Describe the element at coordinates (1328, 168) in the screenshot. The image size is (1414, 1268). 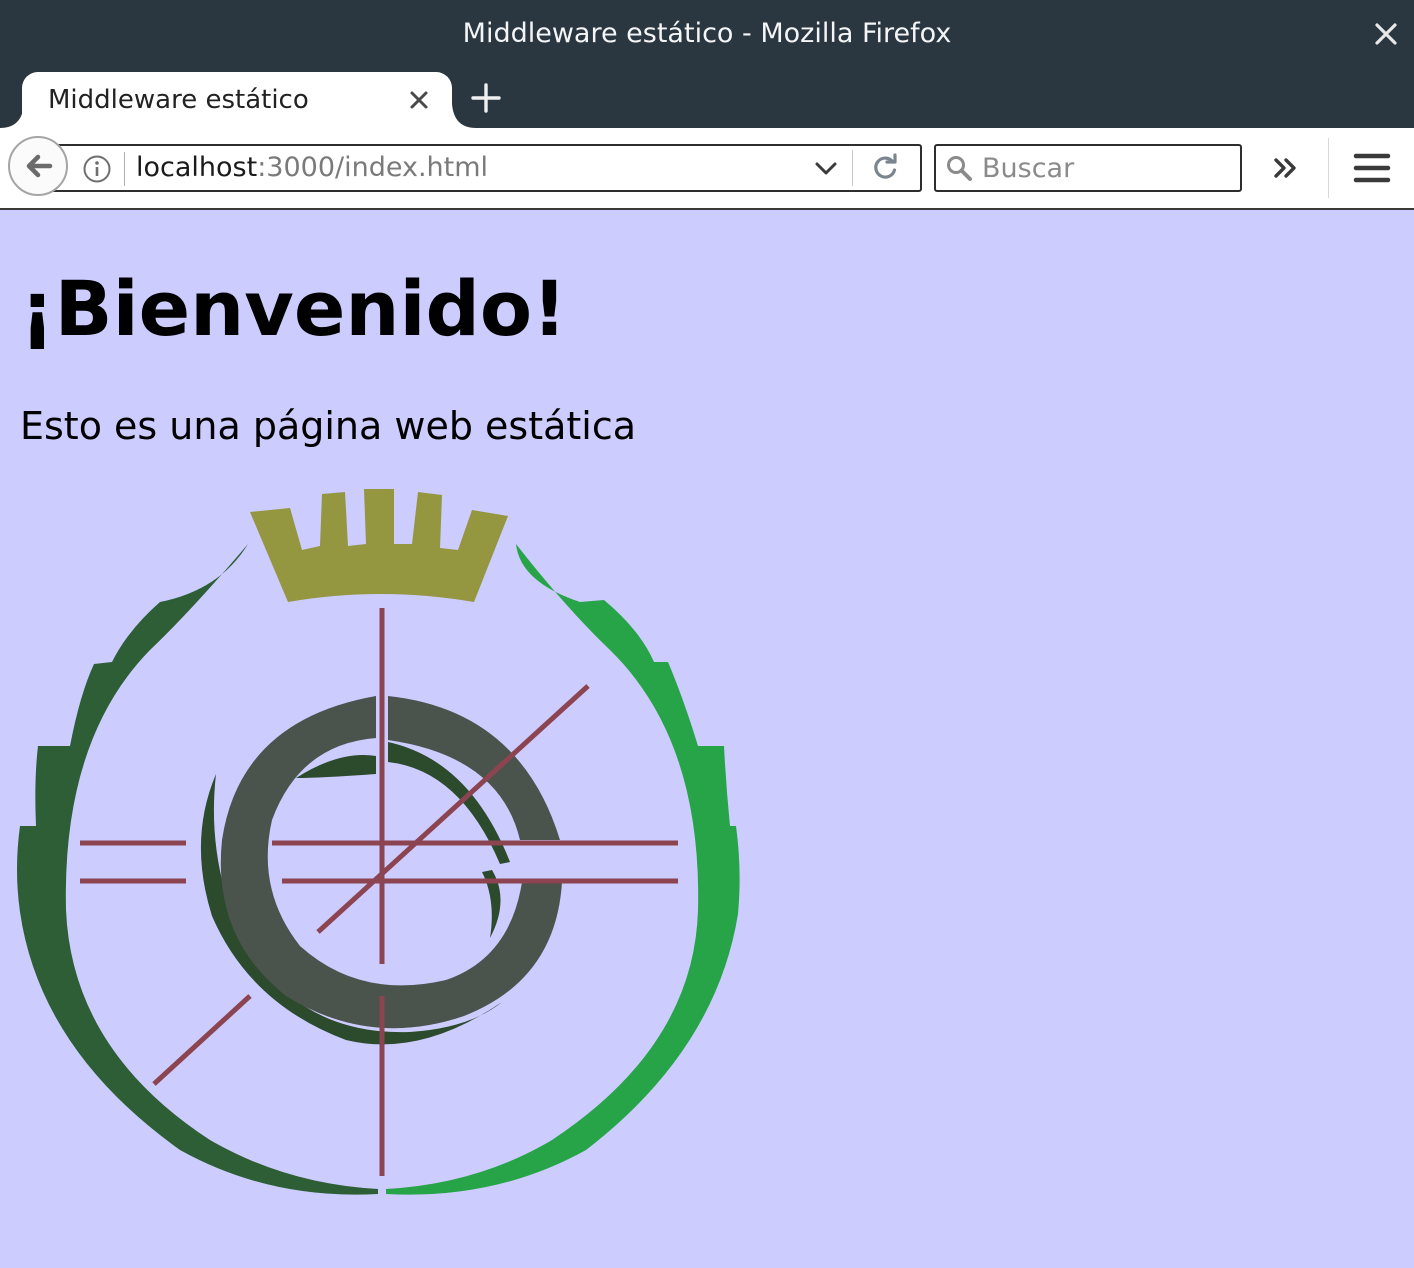
I see `toolbar-divider` at that location.